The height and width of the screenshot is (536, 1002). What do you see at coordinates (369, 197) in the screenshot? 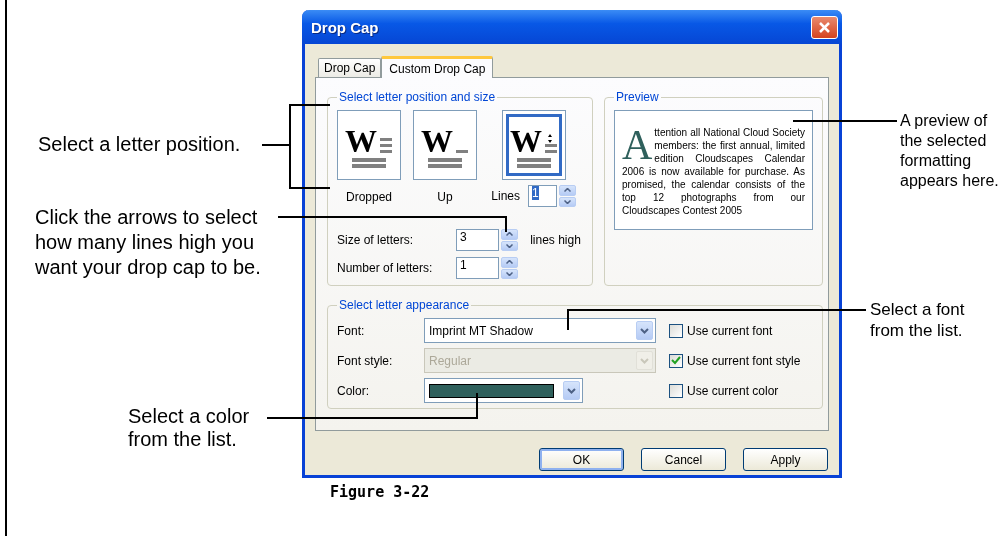
I see `option-label: Dropped` at bounding box center [369, 197].